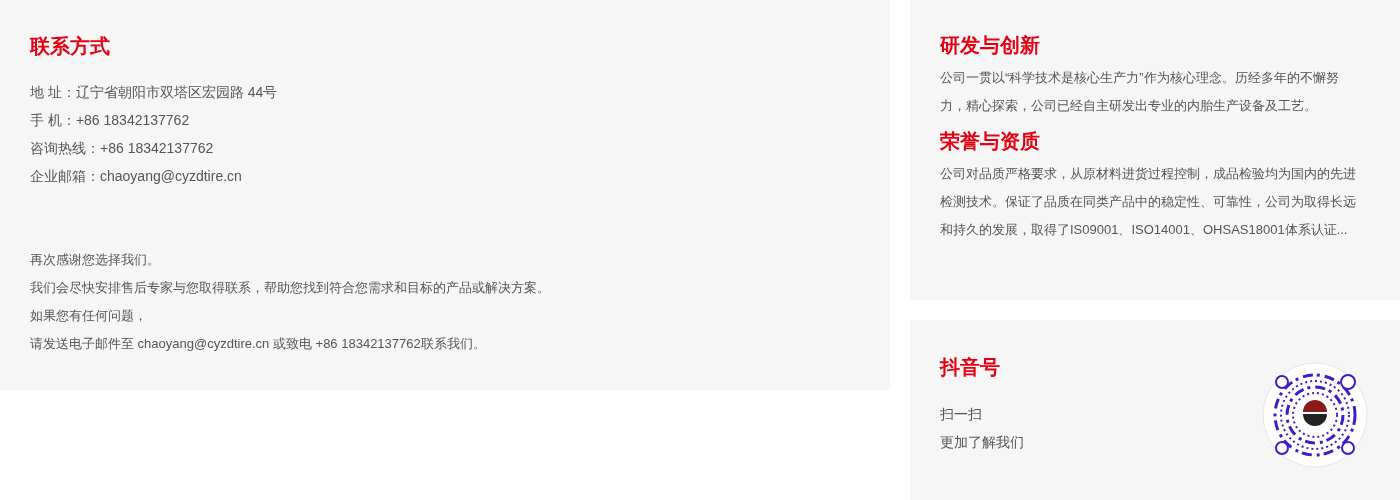 The width and height of the screenshot is (1400, 500). I want to click on douyin-text: 扫一扫, so click(961, 414).